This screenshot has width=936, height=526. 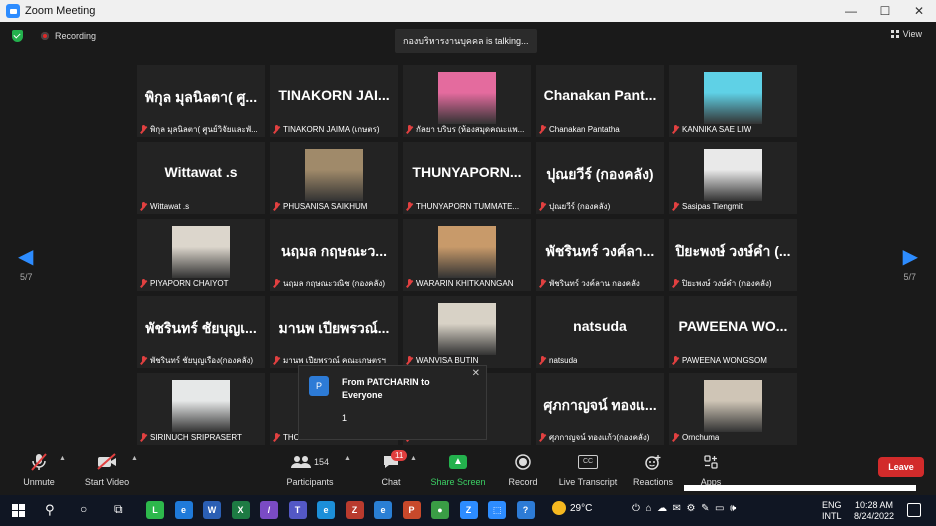 I want to click on language-indicator: ENG INTL, so click(x=832, y=511).